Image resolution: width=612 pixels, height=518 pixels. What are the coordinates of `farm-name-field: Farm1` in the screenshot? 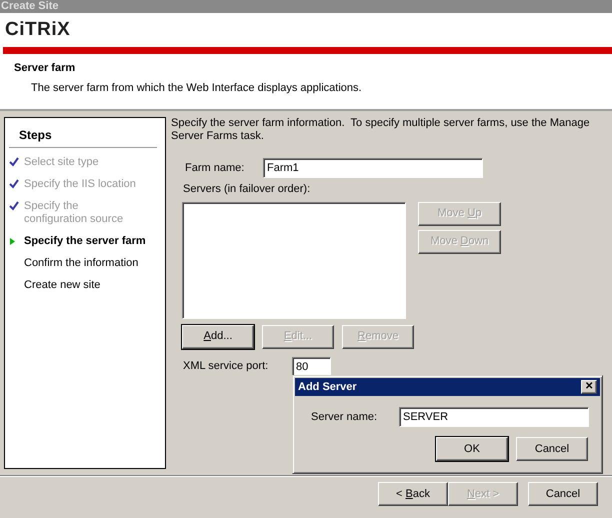 It's located at (373, 168).